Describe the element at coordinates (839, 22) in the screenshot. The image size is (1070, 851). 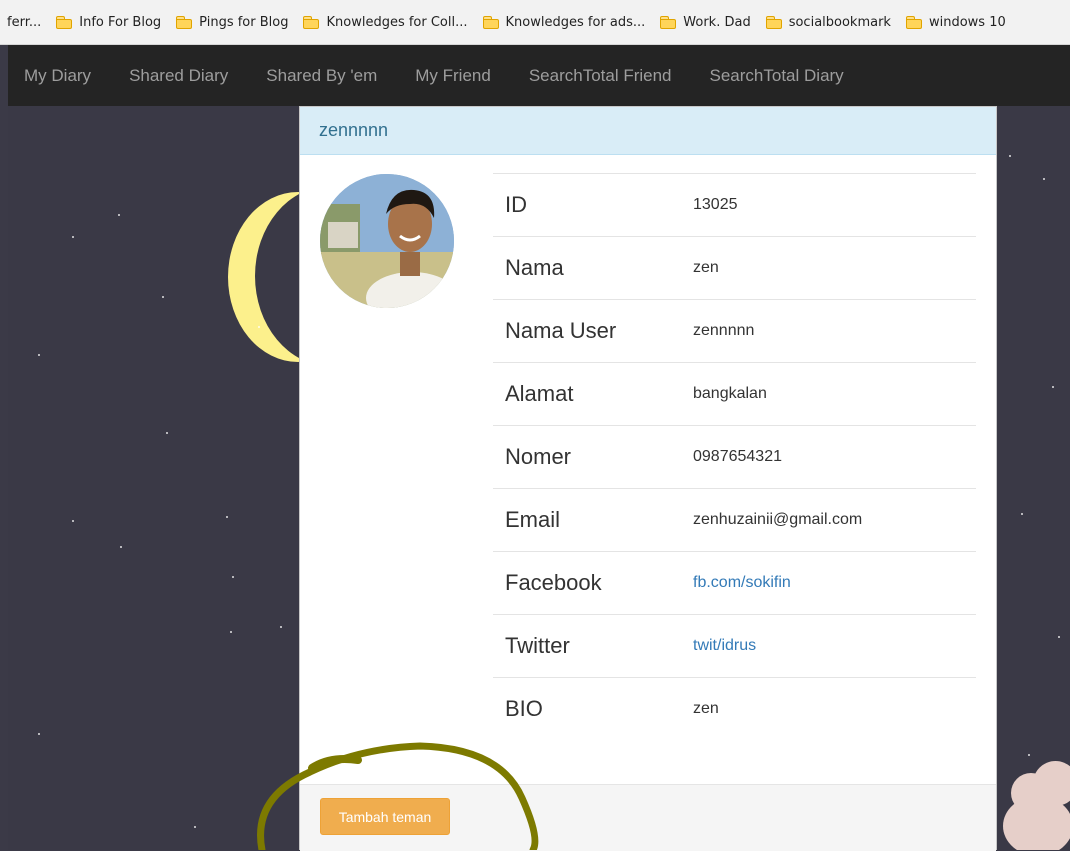
I see `bookmark-label: socialbookmark` at that location.